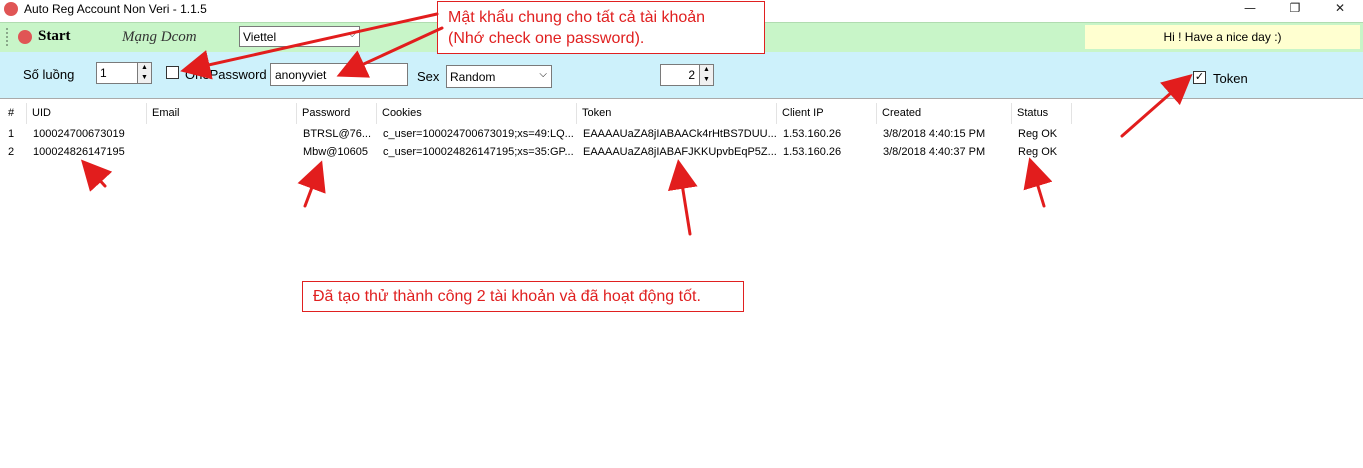 Image resolution: width=1363 pixels, height=468 pixels. I want to click on start-label: Start, so click(54, 36).